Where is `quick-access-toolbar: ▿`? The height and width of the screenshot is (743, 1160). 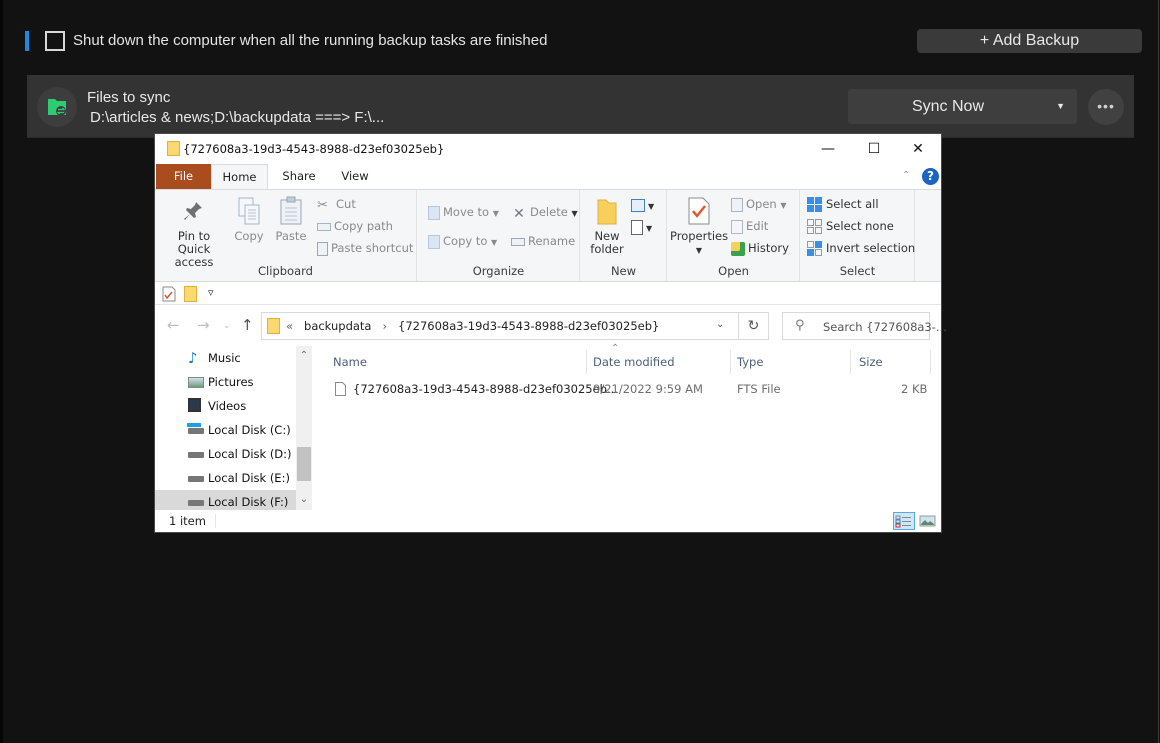 quick-access-toolbar: ▿ is located at coordinates (548, 294).